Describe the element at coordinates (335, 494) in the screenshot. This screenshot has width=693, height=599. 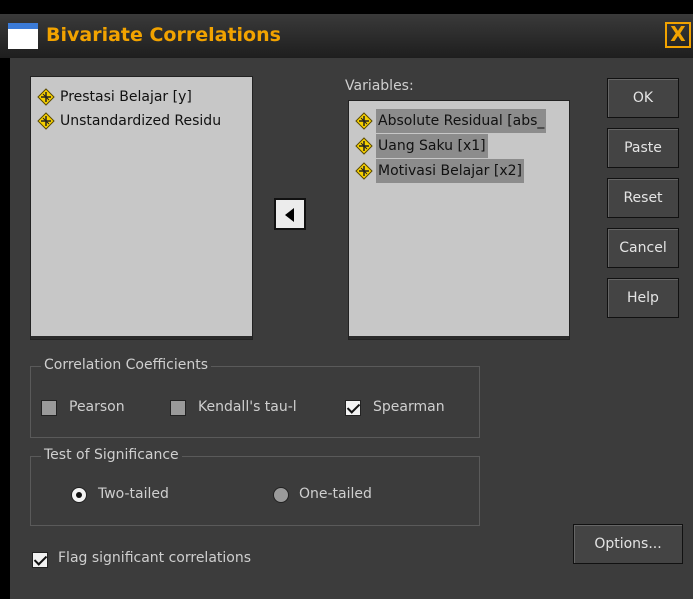
I see `one-tailed-label: One-tailed` at that location.